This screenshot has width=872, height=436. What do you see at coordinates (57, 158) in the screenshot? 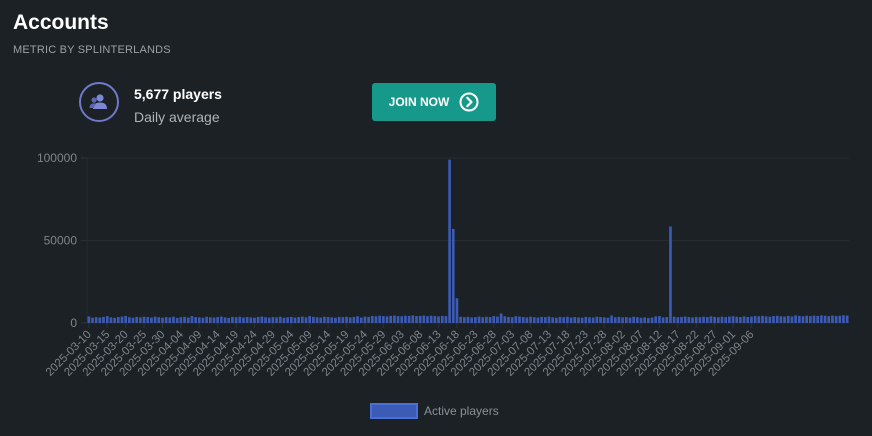
I see `y-tick-label: 100000` at bounding box center [57, 158].